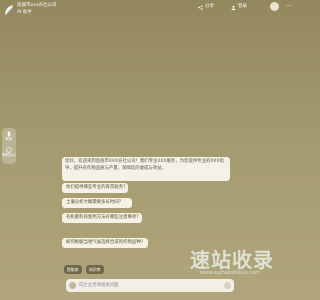 The image size is (320, 300). What do you see at coordinates (9, 10) in the screenshot?
I see `logo-icon` at bounding box center [9, 10].